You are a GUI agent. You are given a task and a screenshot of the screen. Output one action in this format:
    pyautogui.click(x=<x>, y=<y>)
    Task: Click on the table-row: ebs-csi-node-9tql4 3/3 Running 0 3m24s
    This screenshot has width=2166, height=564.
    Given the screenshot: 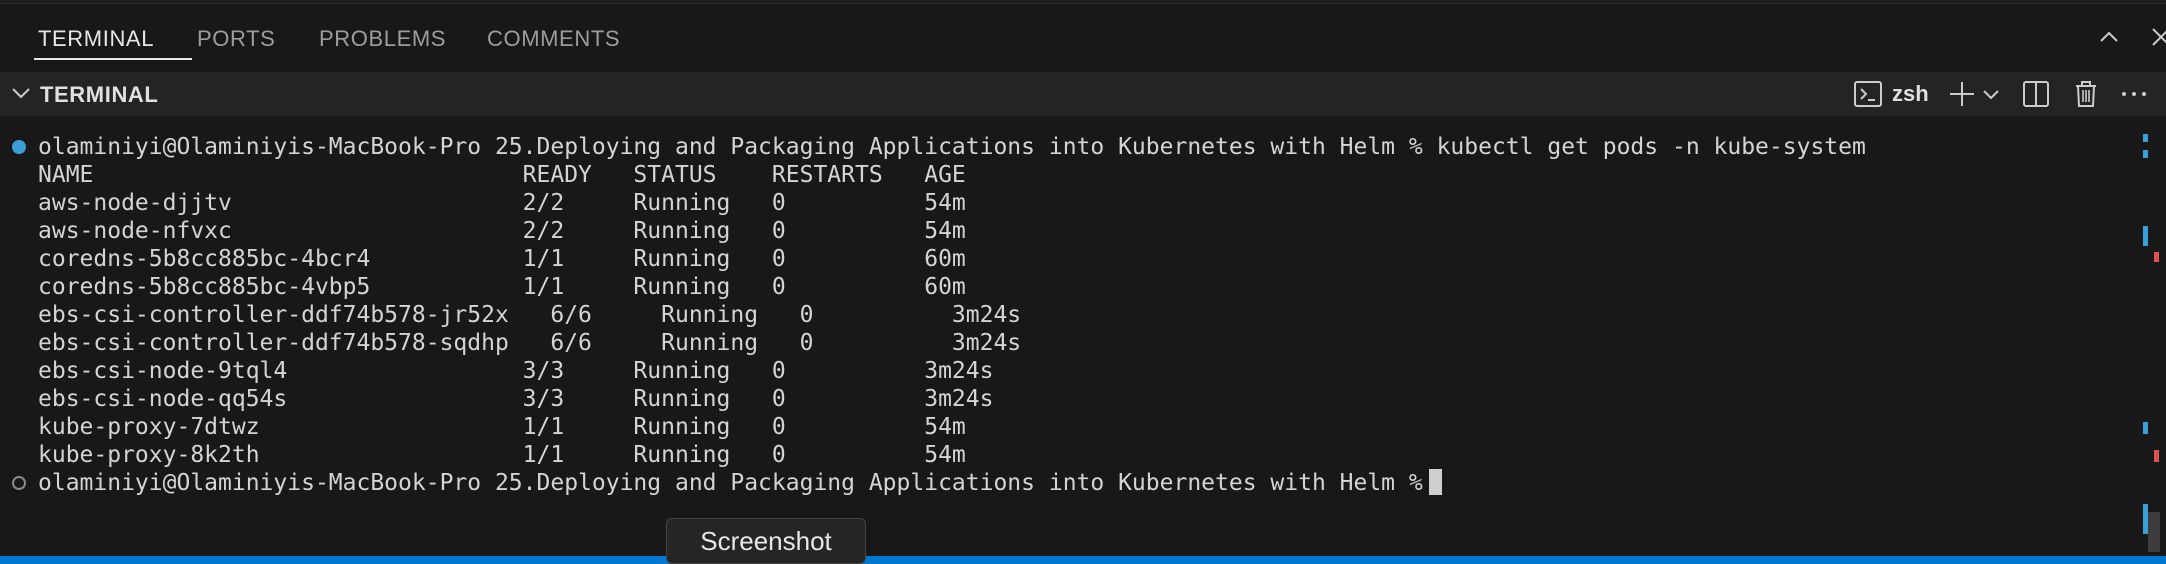 What is the action you would take?
    pyautogui.click(x=516, y=371)
    